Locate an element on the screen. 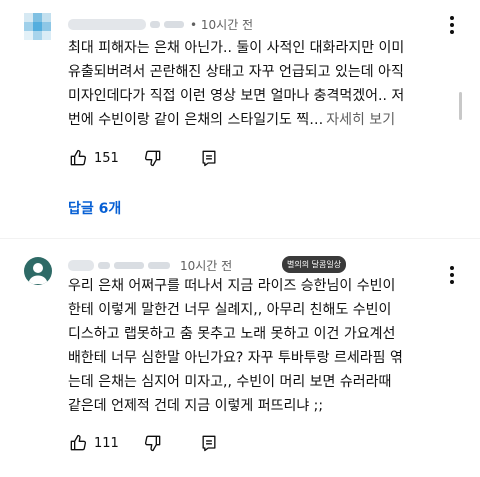 The image size is (480, 477). comment-meta: • 10시간 전 is located at coordinates (160, 24).